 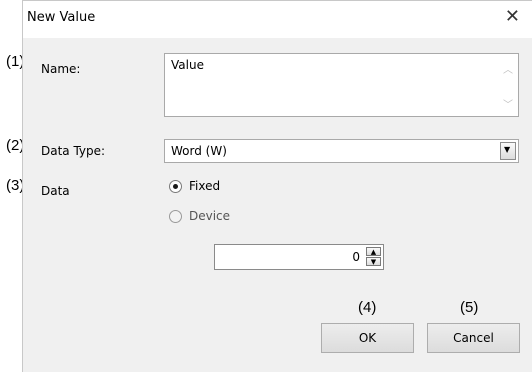 I want to click on radio-fixed: Fixed, so click(x=194, y=186).